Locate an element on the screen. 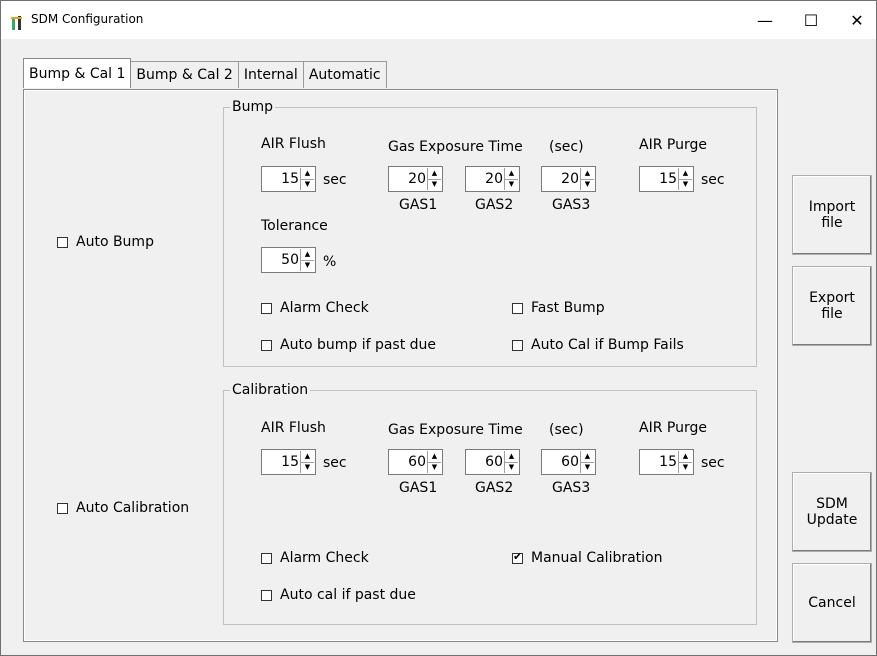 The height and width of the screenshot is (656, 877). button-label: Cancel is located at coordinates (832, 603).